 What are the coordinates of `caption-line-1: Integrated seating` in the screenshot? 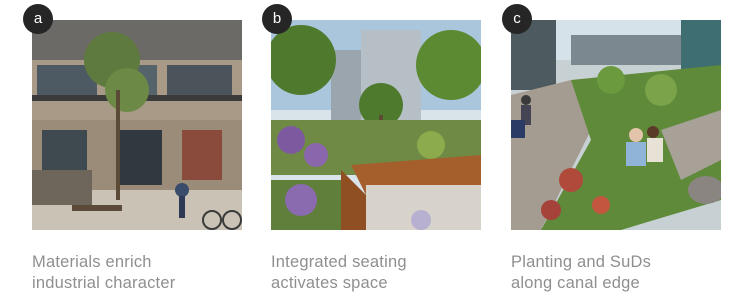 It's located at (339, 262).